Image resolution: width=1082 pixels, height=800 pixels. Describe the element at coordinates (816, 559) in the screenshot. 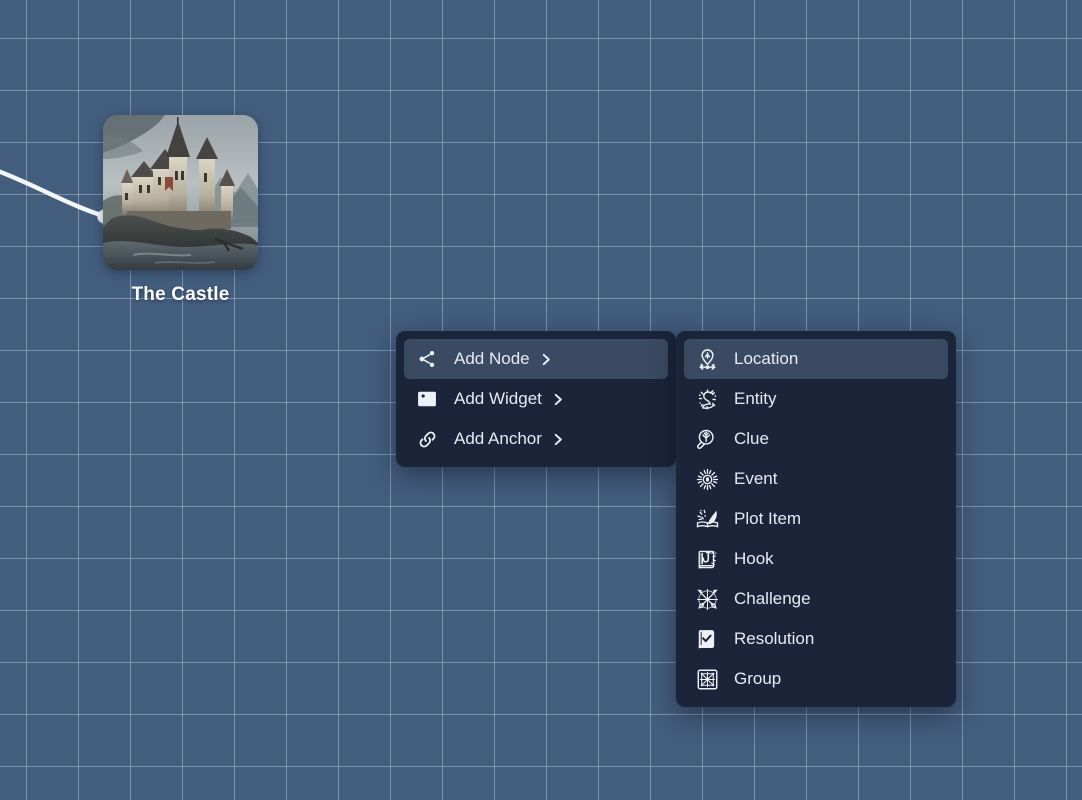

I see `submenu-item-hook: Hook` at that location.